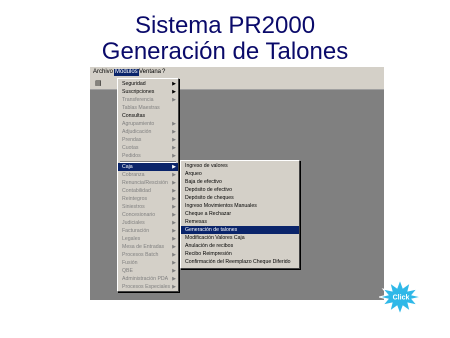 This screenshot has height=338, width=450. I want to click on modulos-menu-item-label: Pedidos, so click(131, 156).